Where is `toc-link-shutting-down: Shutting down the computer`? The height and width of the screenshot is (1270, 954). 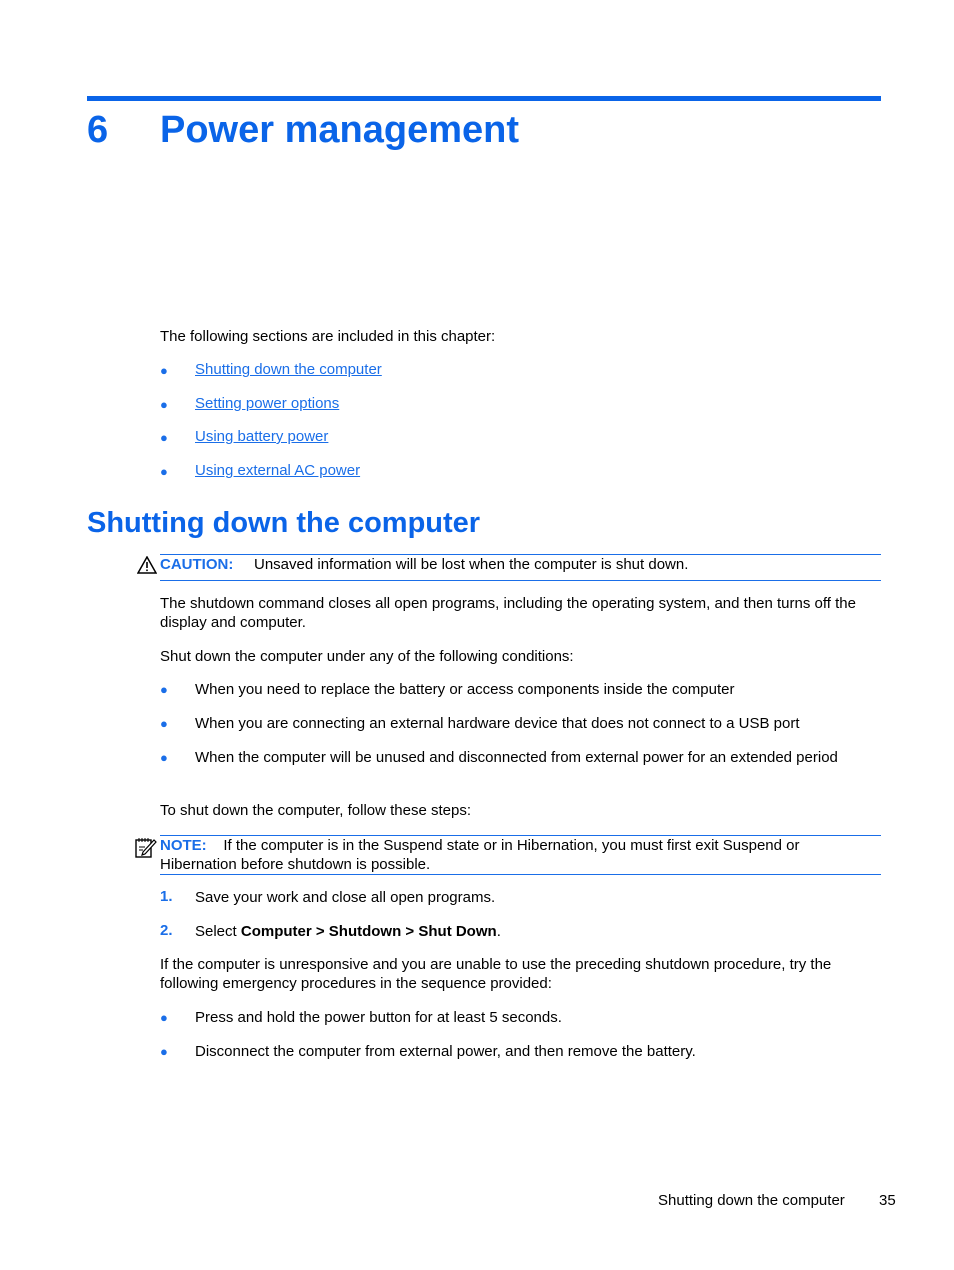
toc-link-shutting-down: Shutting down the computer is located at coordinates (288, 369).